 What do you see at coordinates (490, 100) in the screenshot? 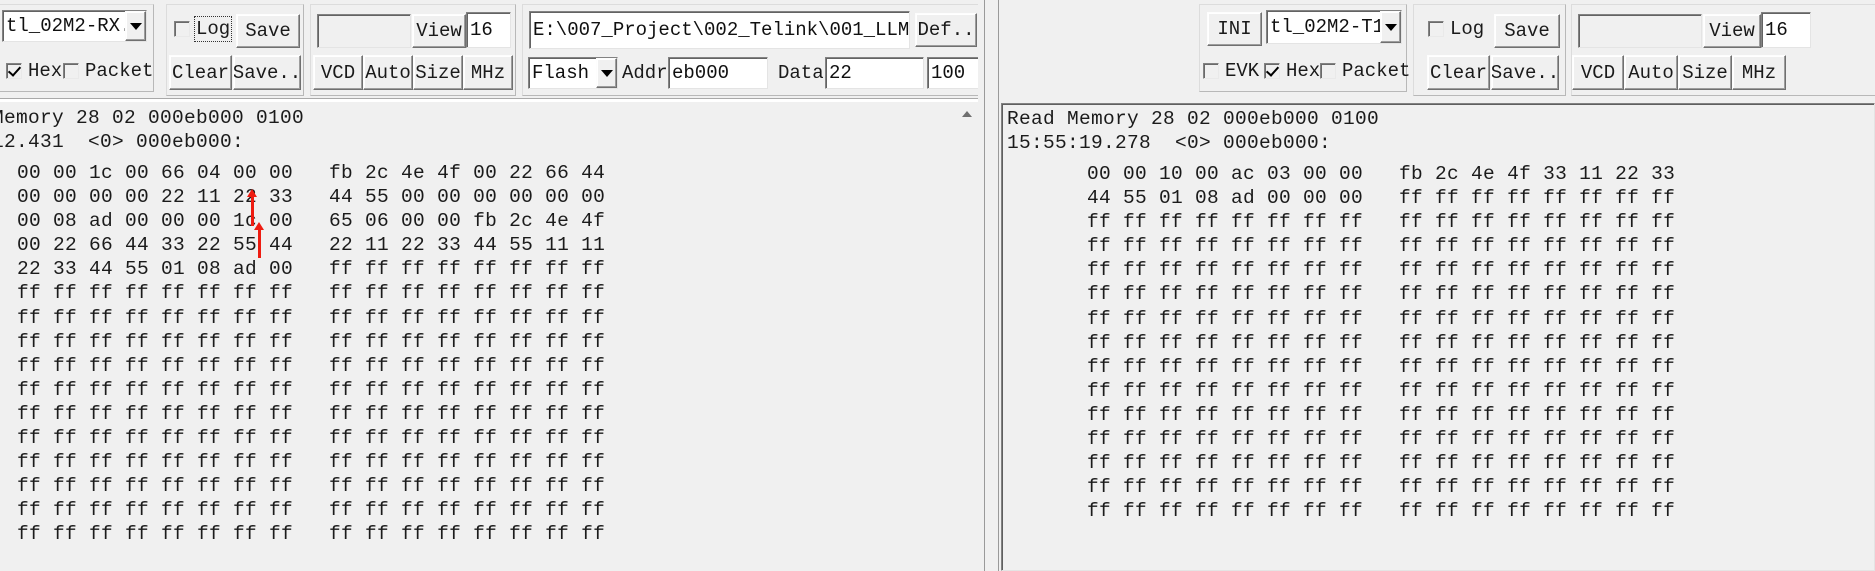
I see `left-toolbar-separator` at bounding box center [490, 100].